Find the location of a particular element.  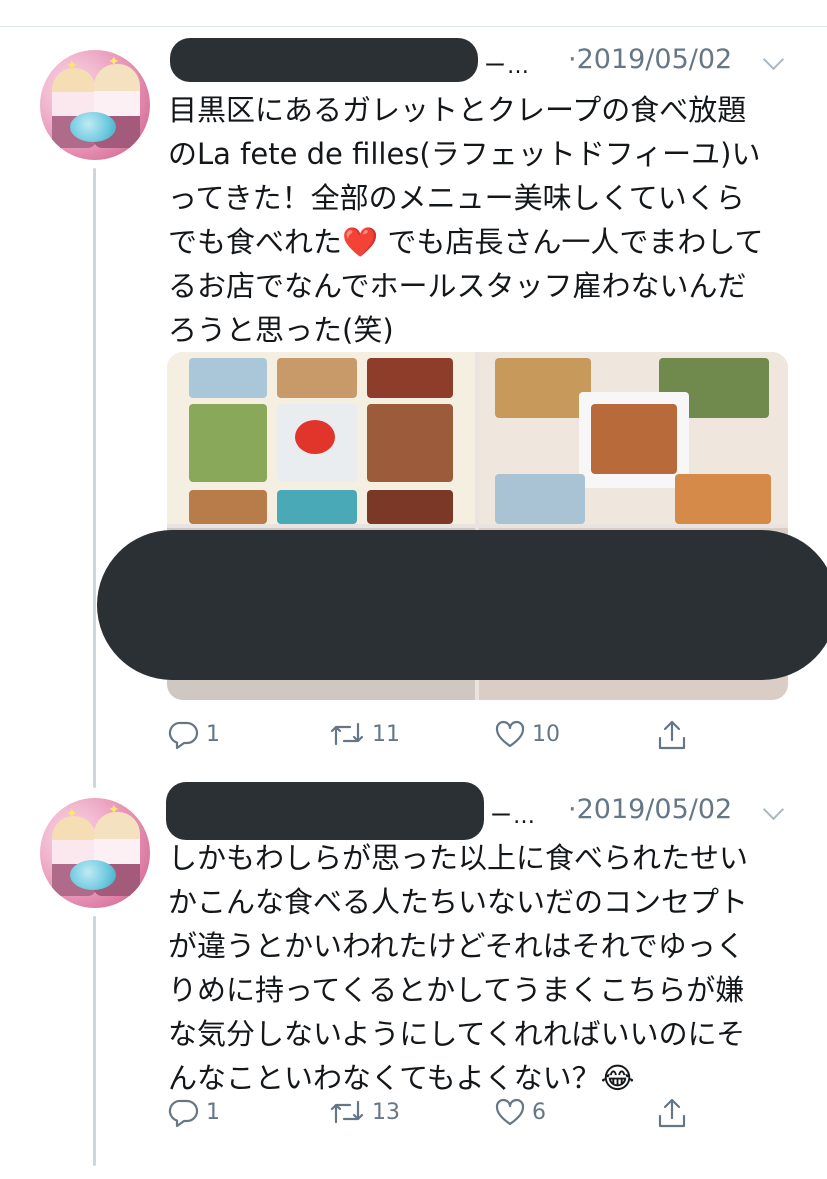

like-button: 6 is located at coordinates (520, 1112).